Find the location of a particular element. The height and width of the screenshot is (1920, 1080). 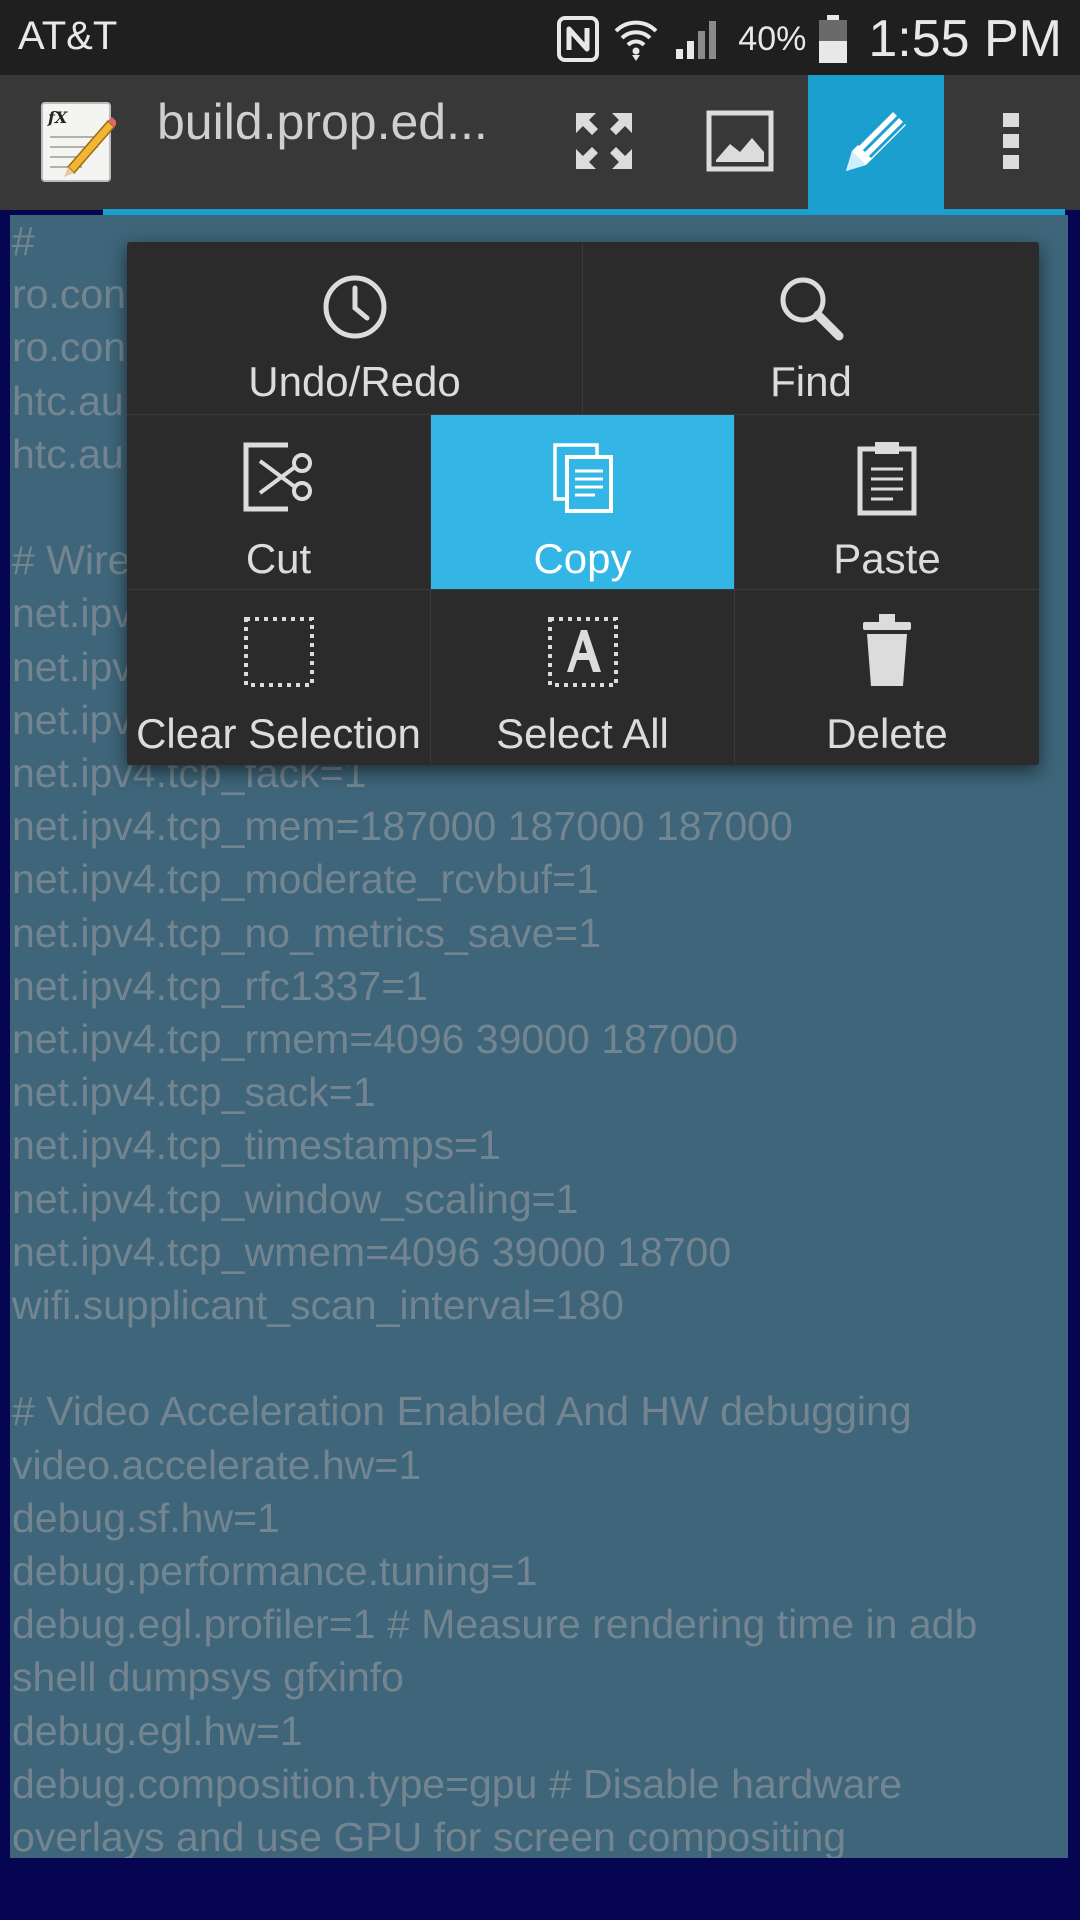

menu-row-clipboard: Cut Copy Paste is located at coordinates (583, 502).